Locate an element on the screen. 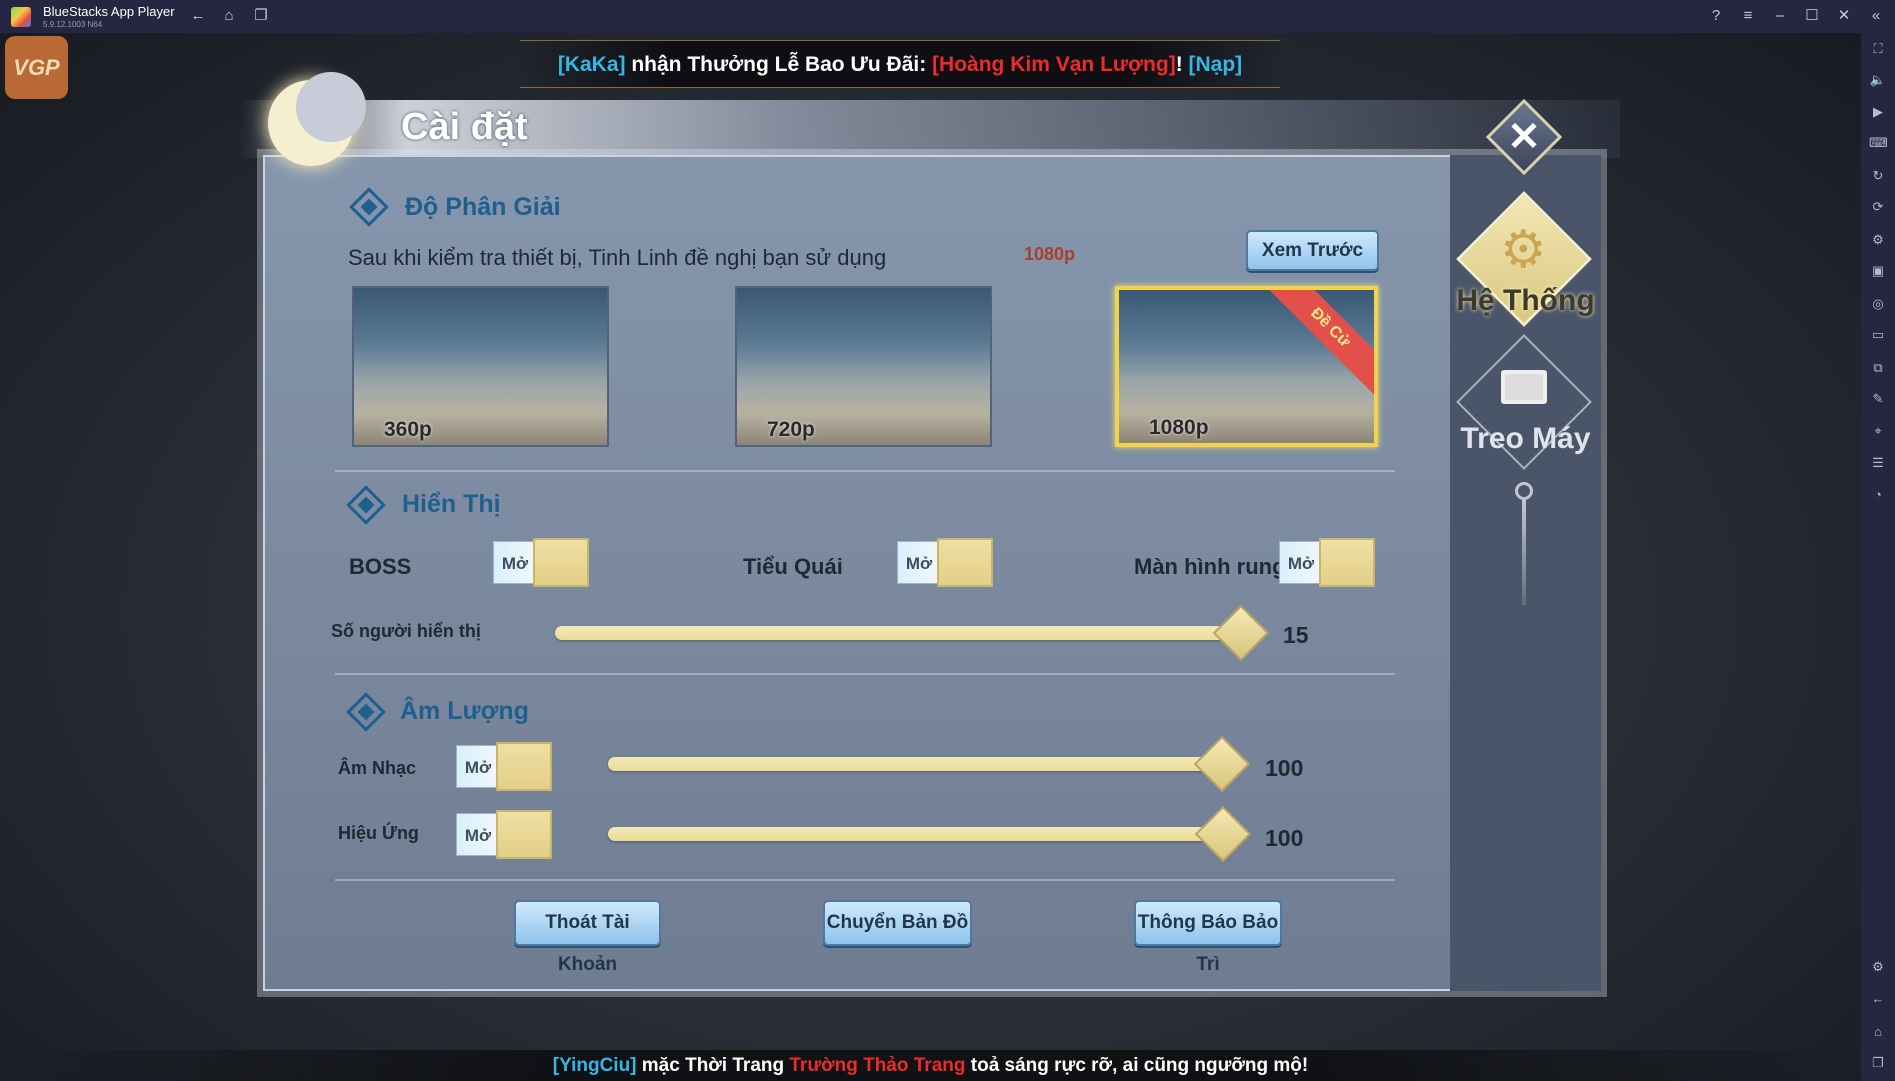  banner-action-link: [Nạp] is located at coordinates (1216, 64).